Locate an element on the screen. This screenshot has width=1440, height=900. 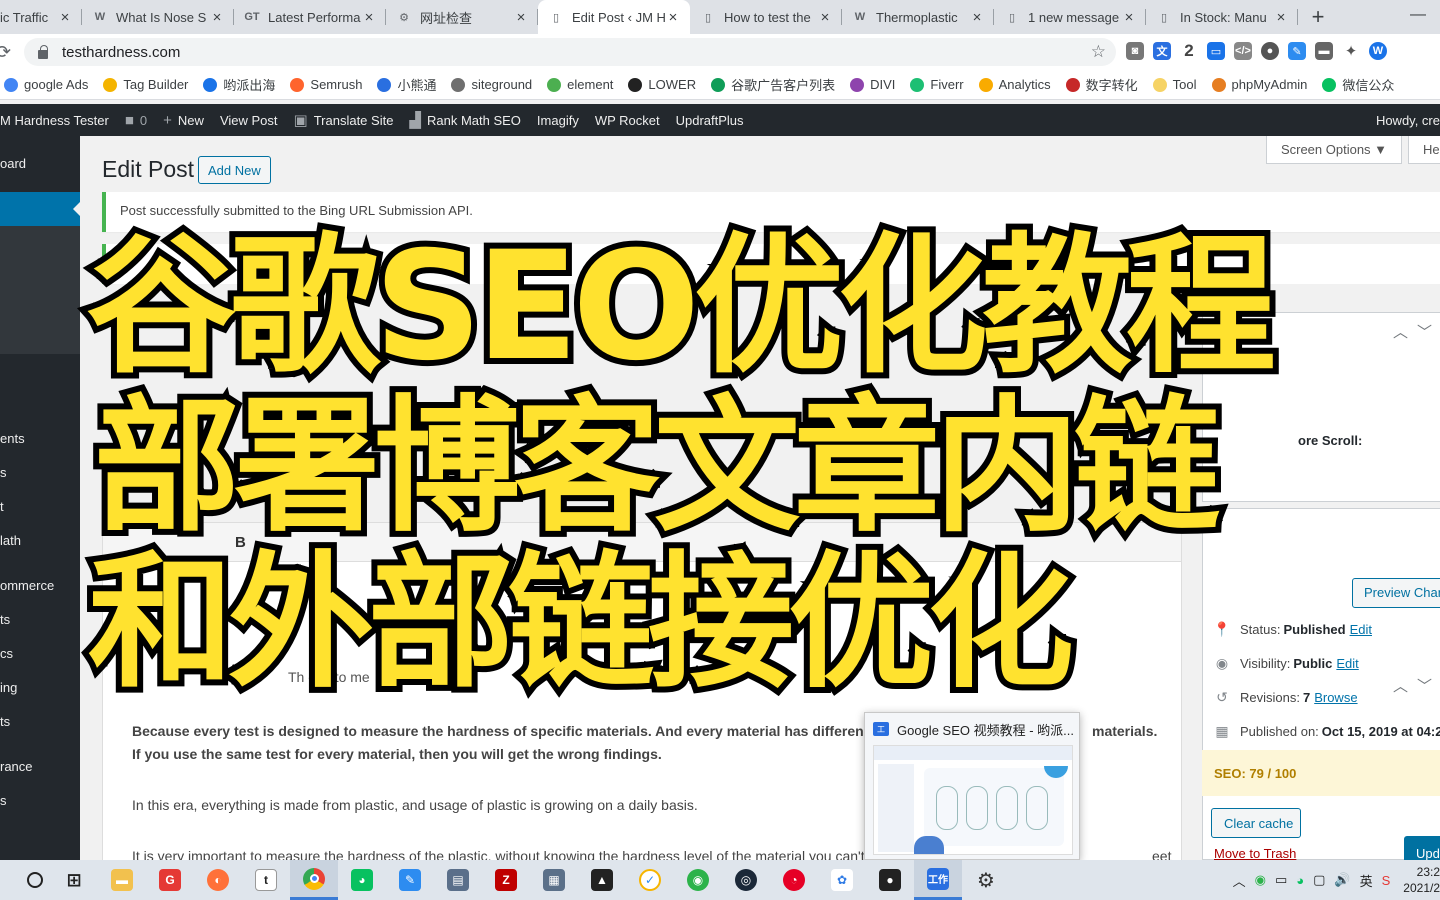
lock-icon is located at coordinates (43, 51).